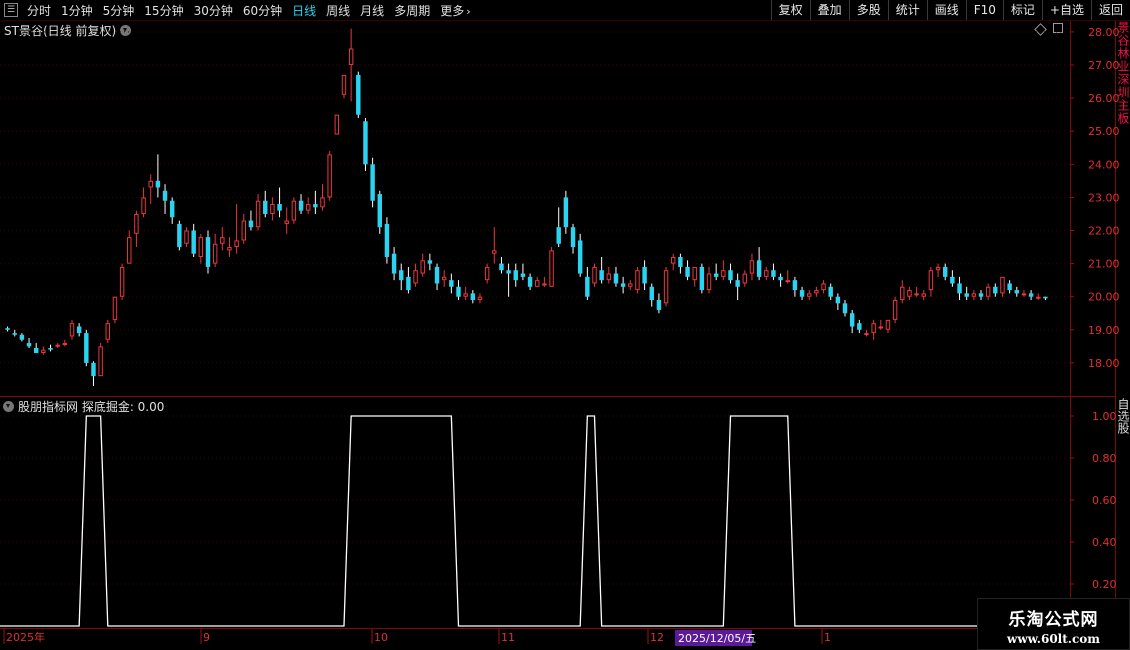  I want to click on toolbar-button-3: 统计, so click(907, 10).